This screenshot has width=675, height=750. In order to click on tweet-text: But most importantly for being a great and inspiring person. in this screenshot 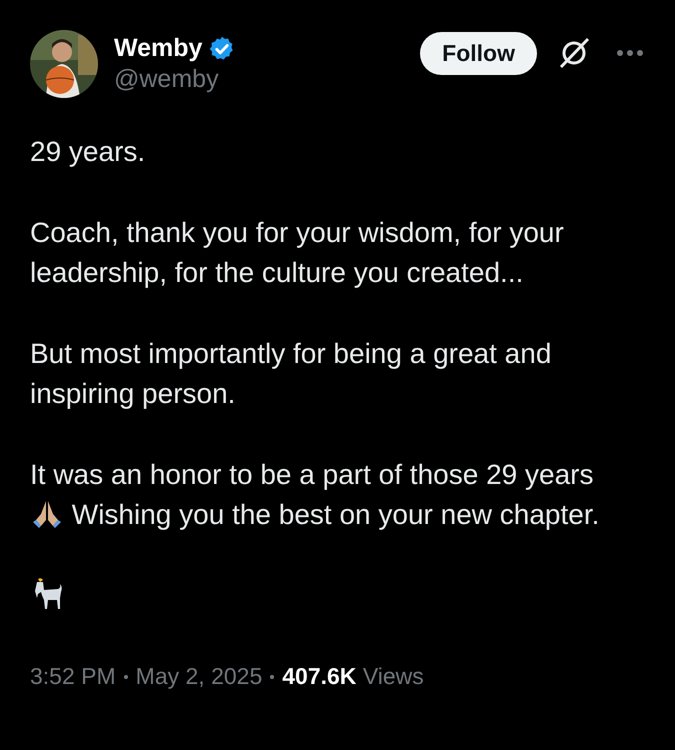, I will do `click(291, 373)`.